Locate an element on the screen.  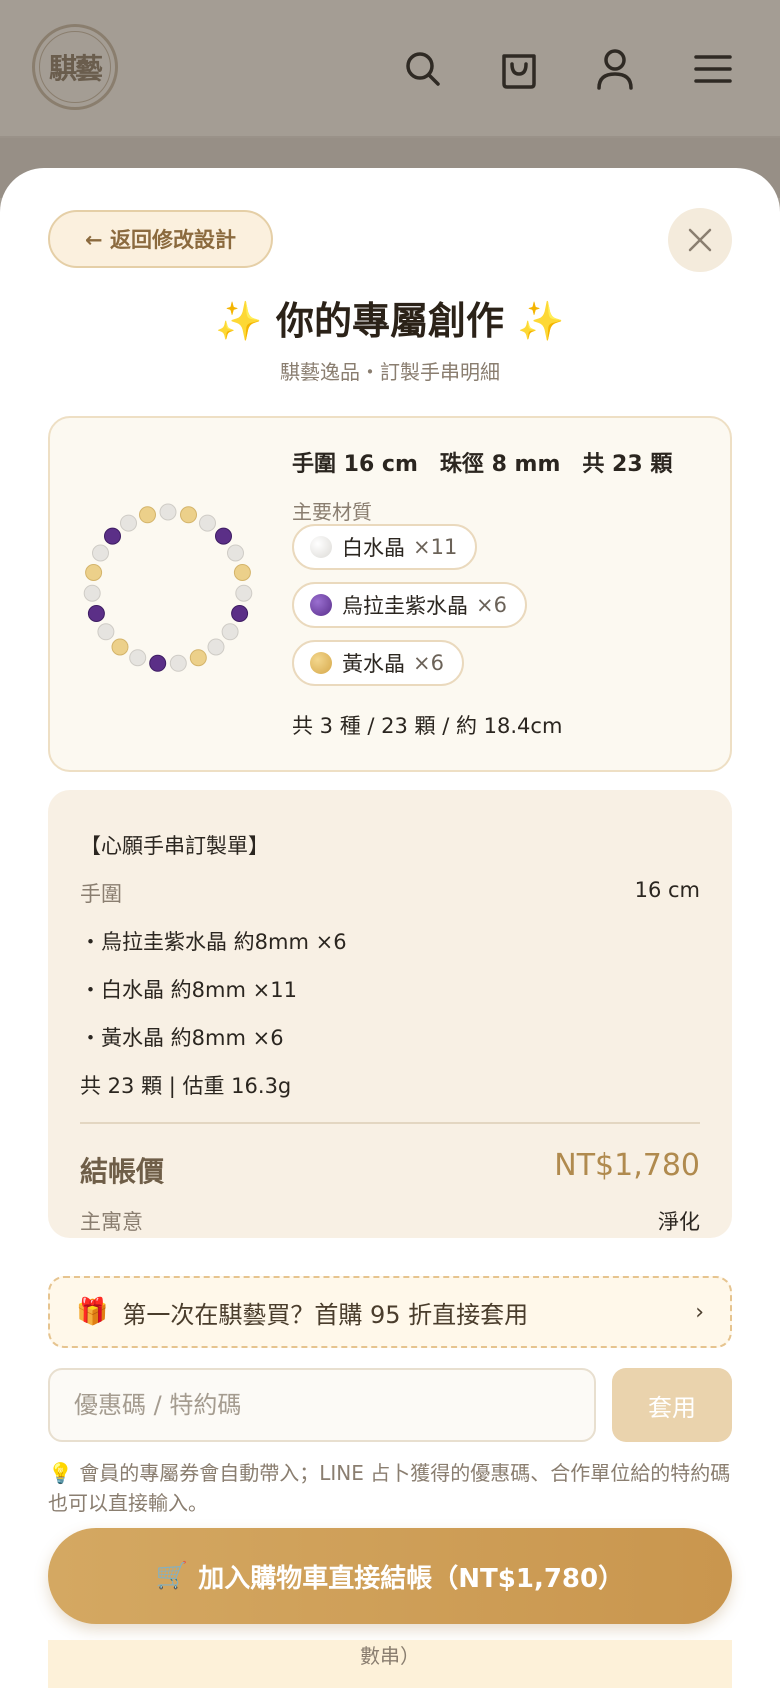
material-name: 烏拉圭紫水晶 is located at coordinates (405, 606).